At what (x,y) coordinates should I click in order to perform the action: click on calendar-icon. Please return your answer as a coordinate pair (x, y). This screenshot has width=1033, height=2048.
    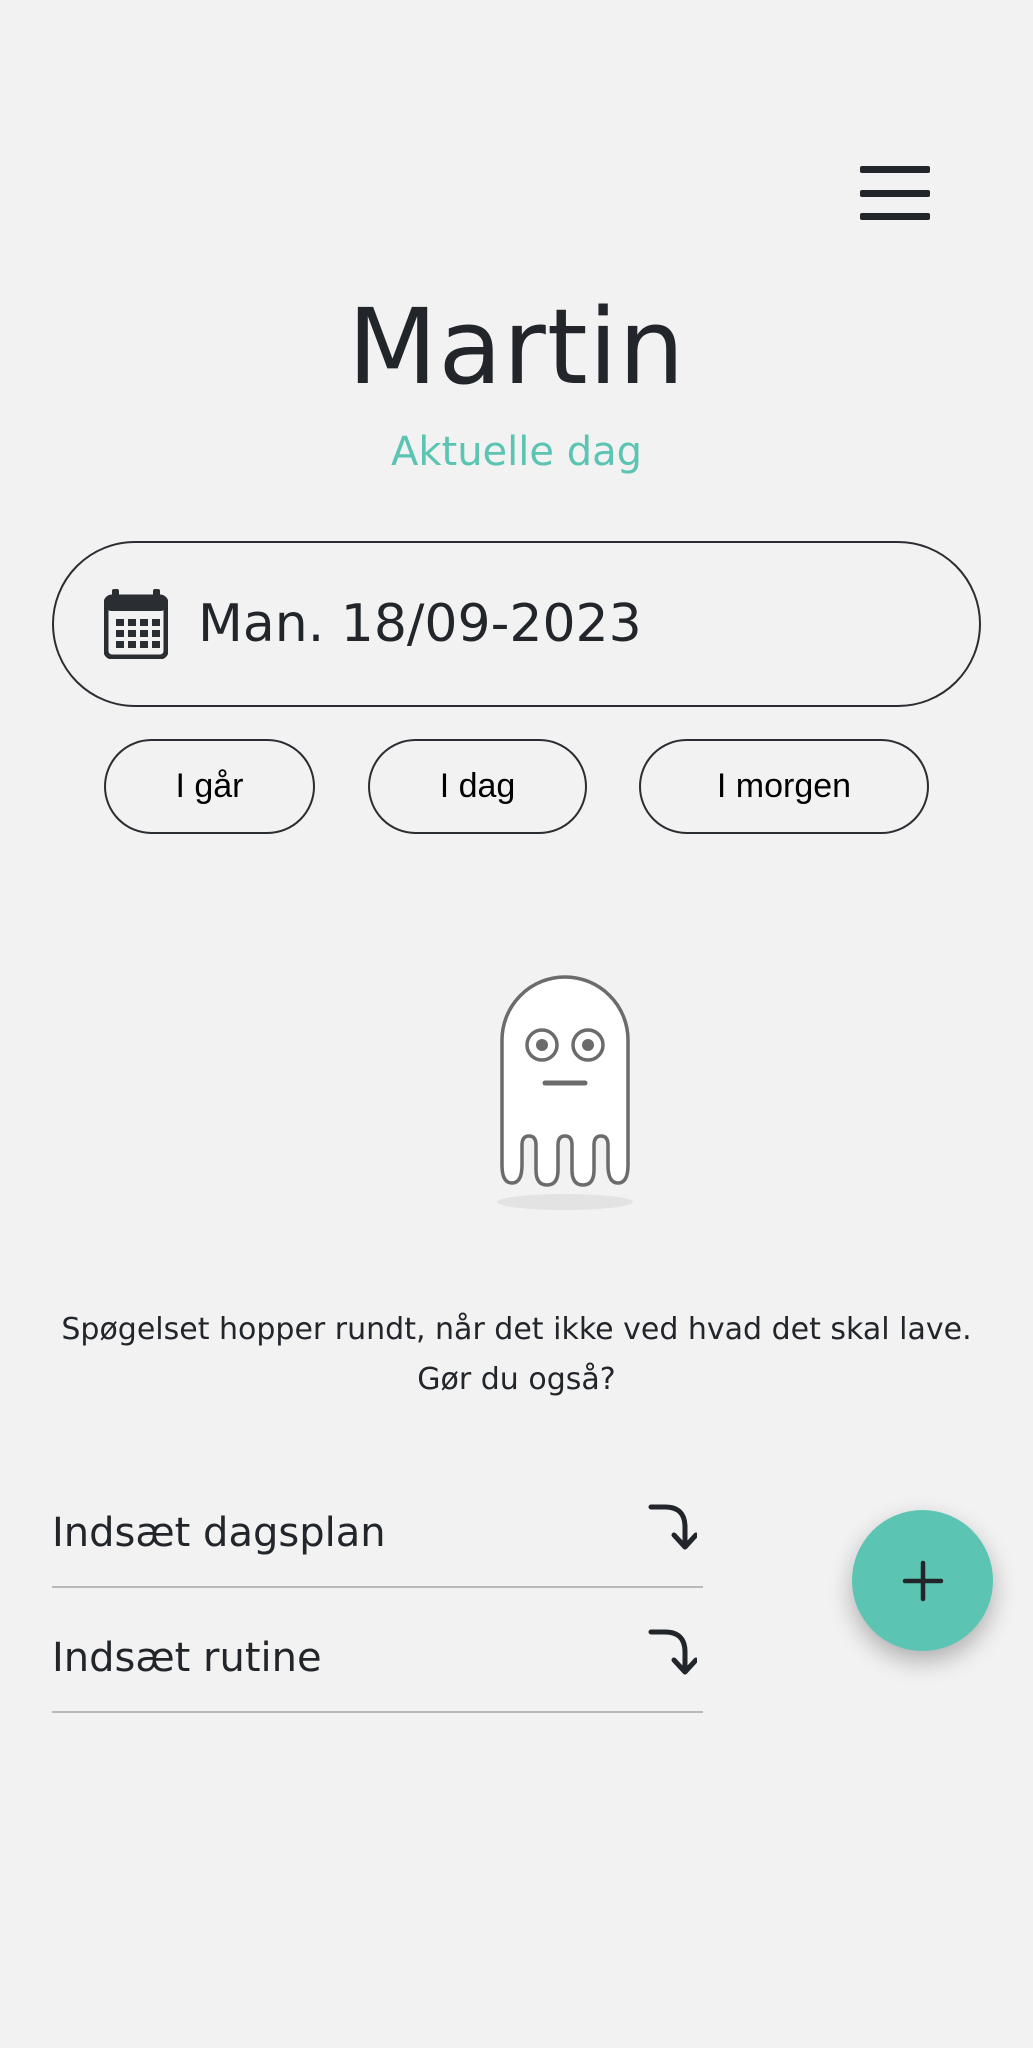
    Looking at the image, I should click on (136, 624).